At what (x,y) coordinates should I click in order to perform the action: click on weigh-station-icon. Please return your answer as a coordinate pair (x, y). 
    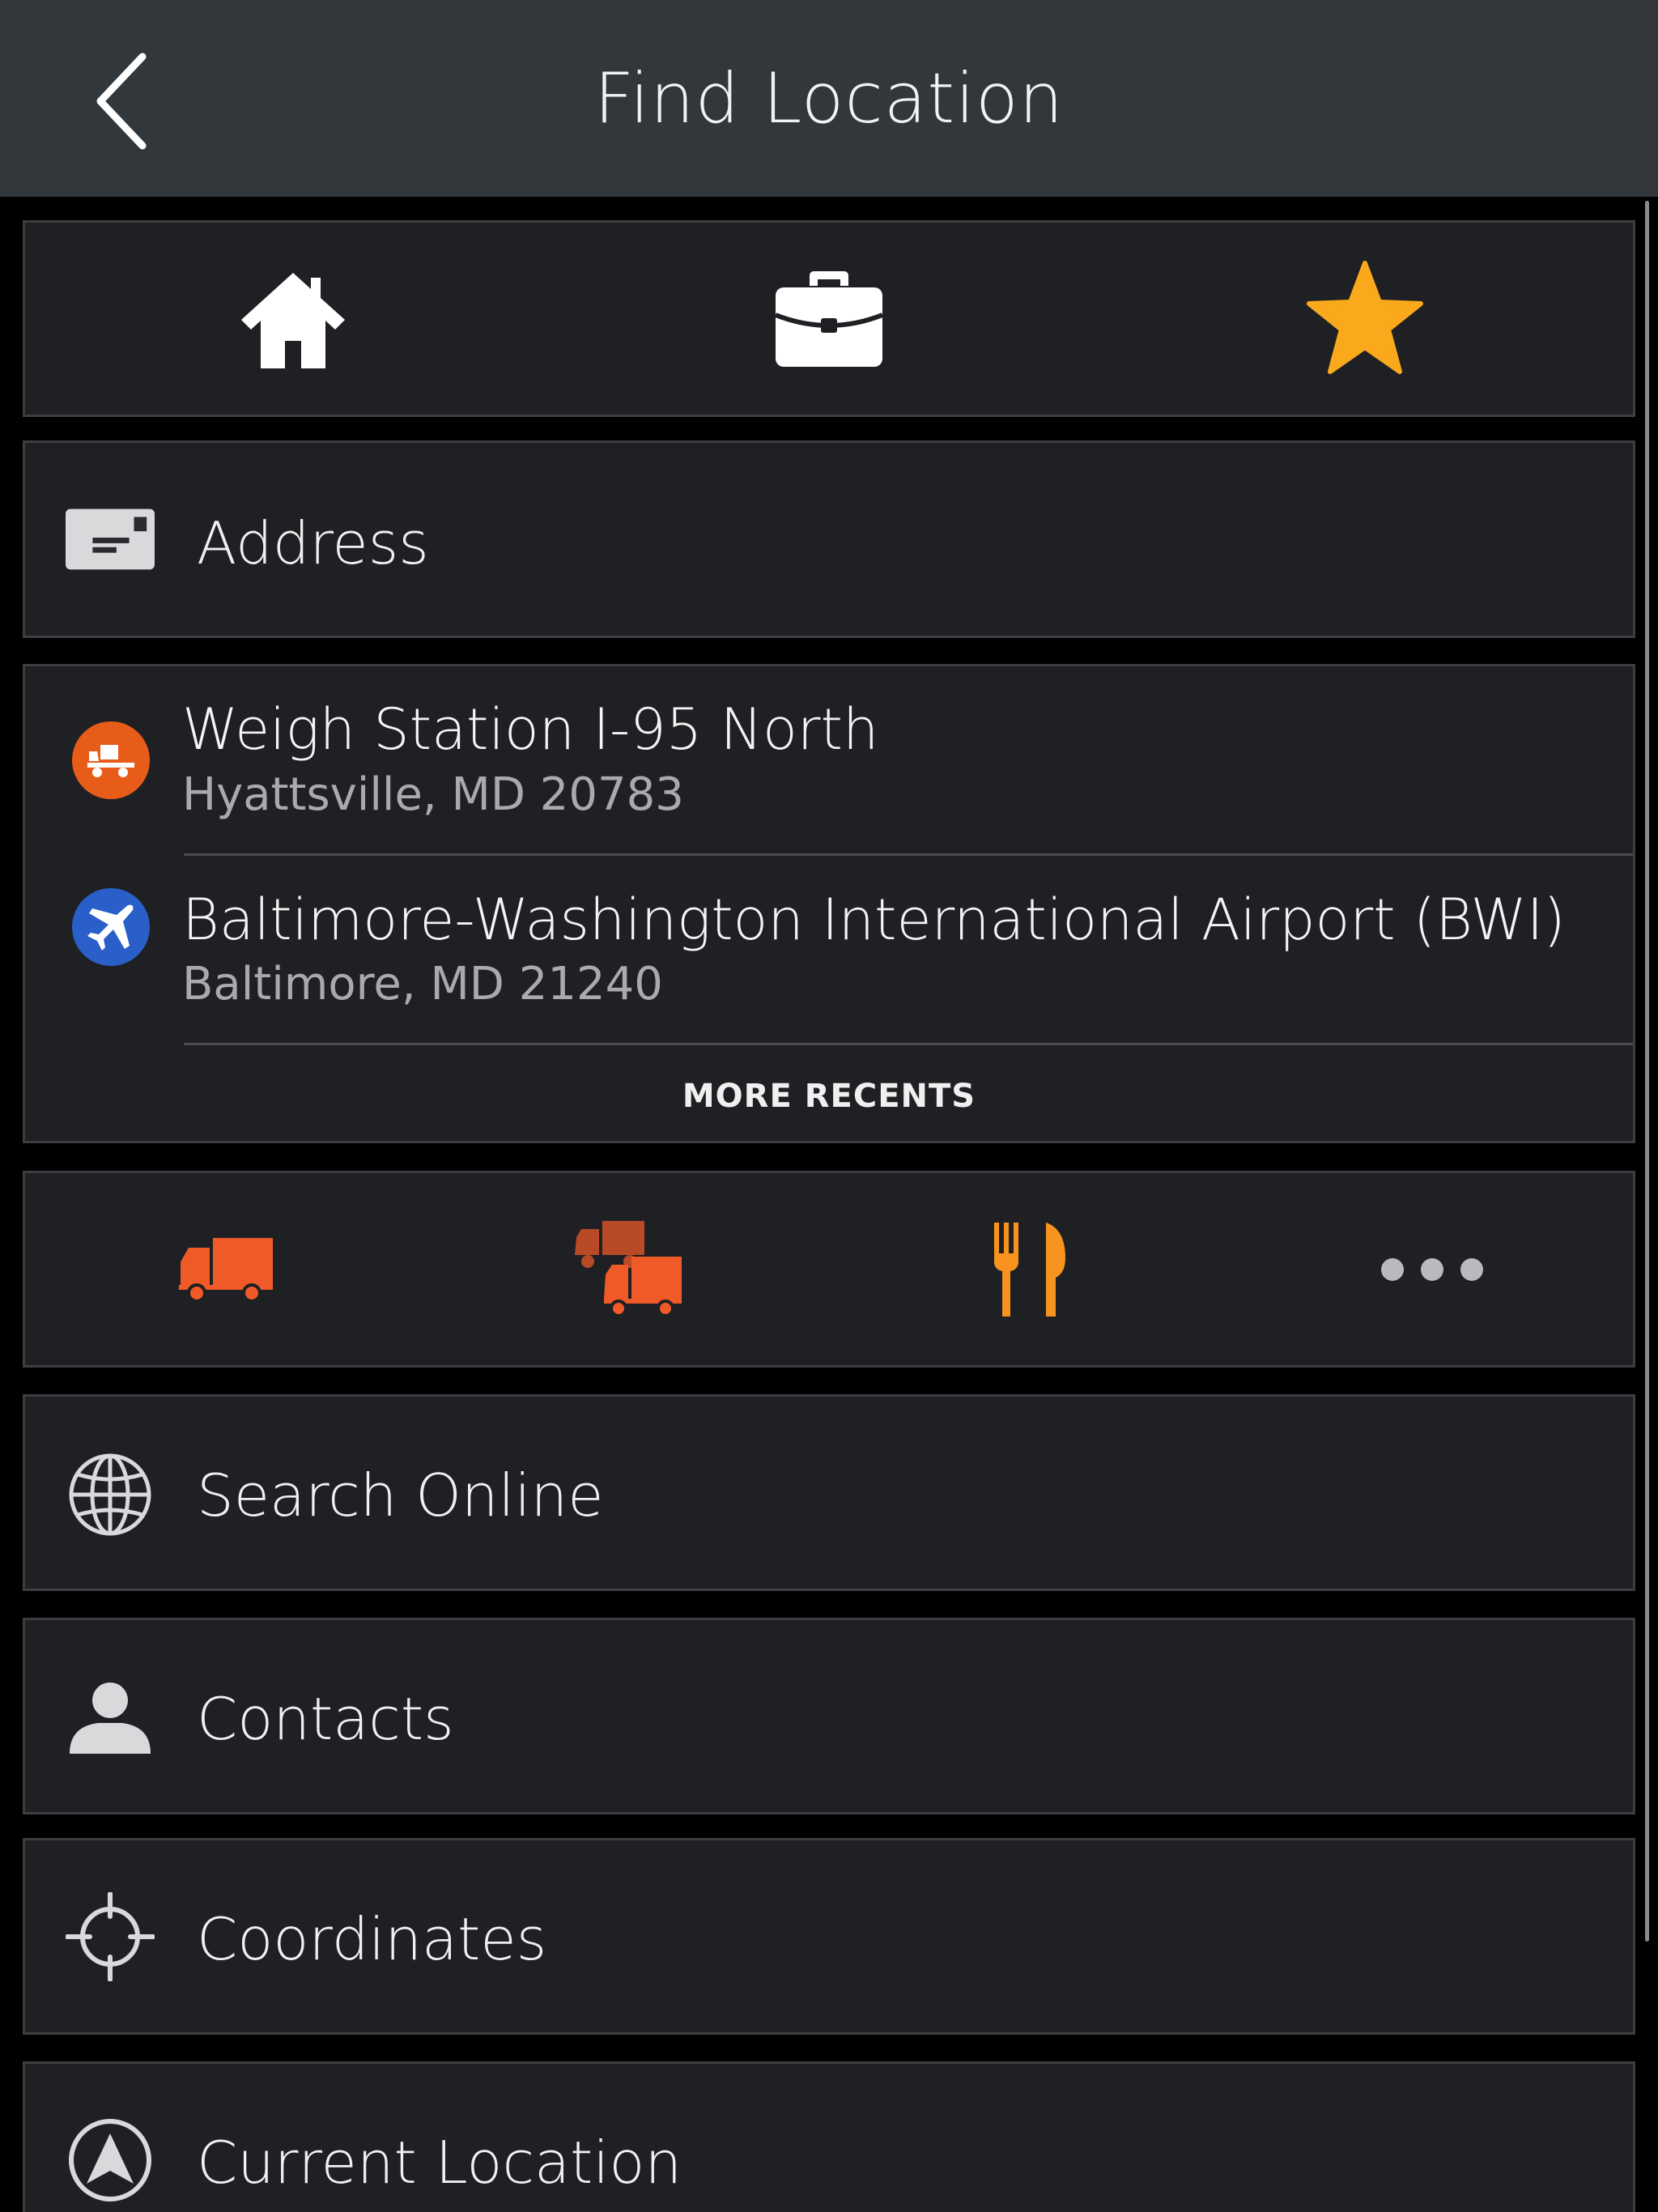
    Looking at the image, I should click on (111, 760).